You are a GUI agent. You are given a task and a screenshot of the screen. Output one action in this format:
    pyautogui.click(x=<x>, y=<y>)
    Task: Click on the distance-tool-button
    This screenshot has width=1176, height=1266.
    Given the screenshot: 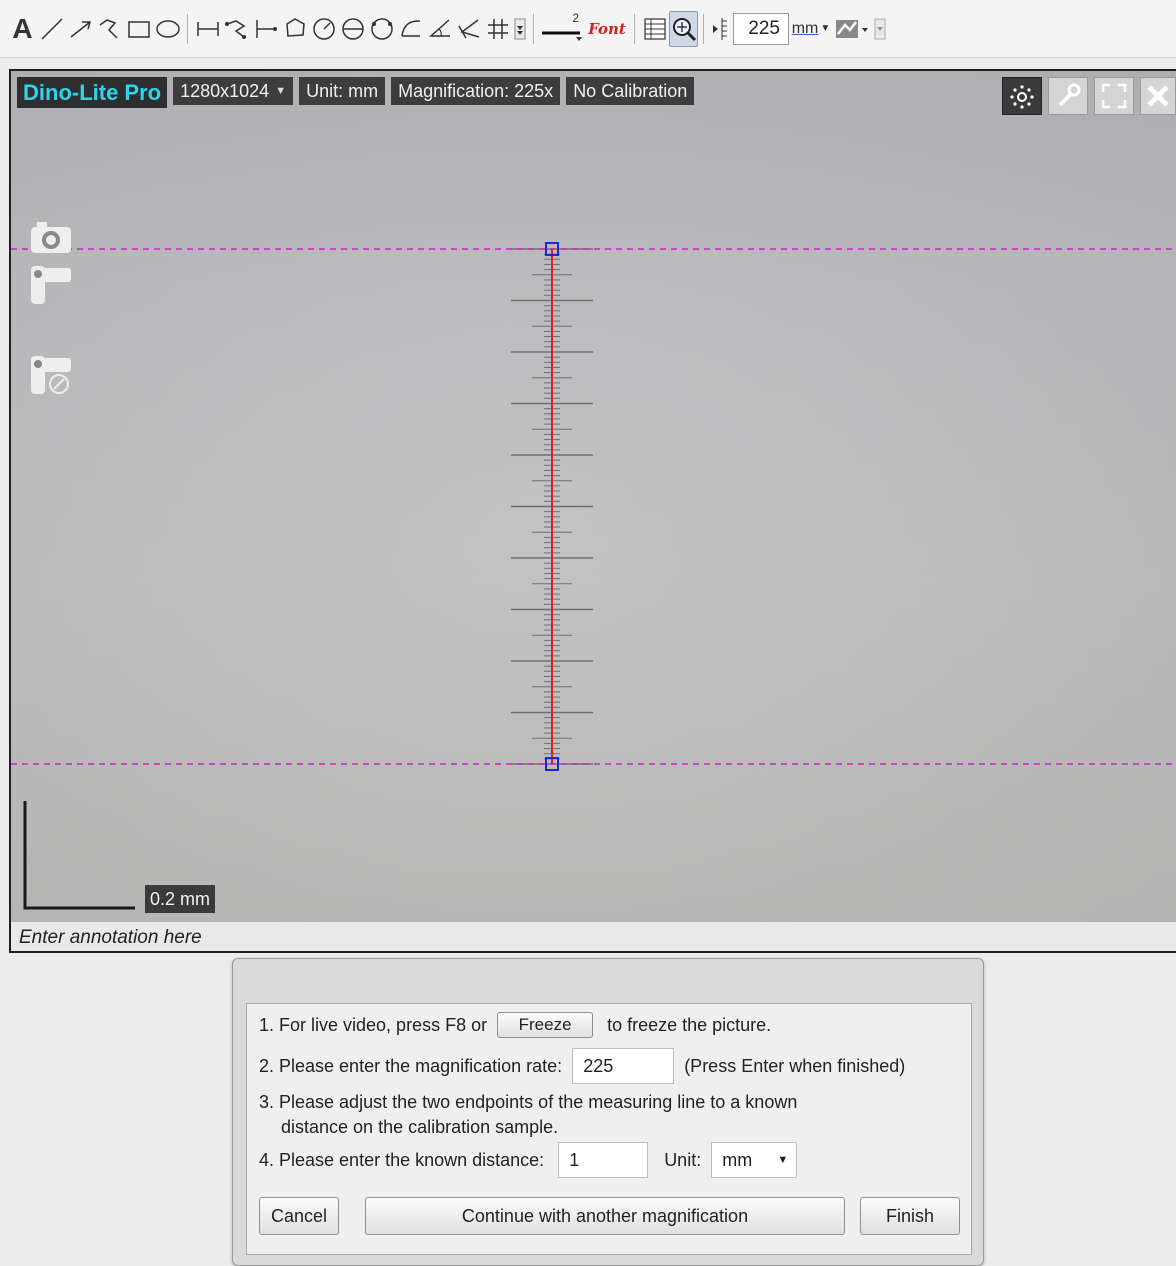 What is the action you would take?
    pyautogui.click(x=207, y=29)
    